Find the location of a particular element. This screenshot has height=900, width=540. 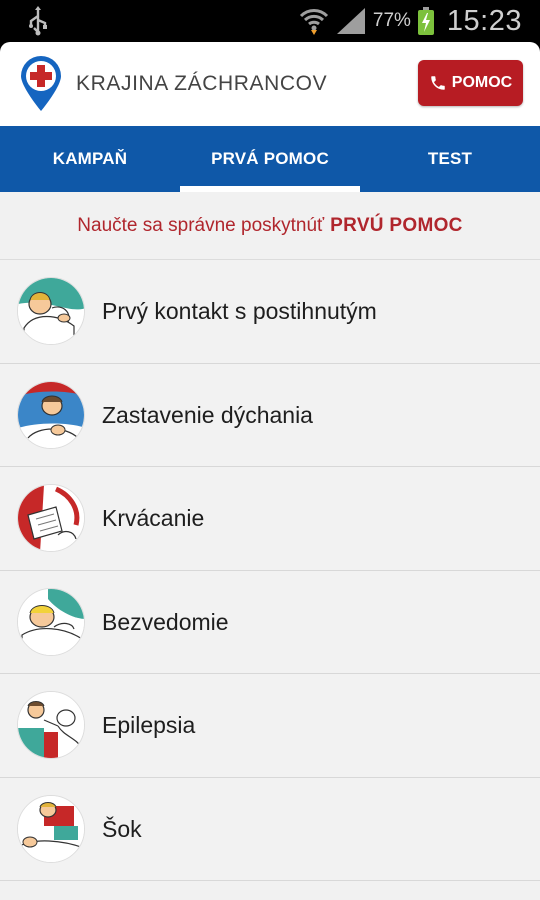

list-item-label: Epilepsia is located at coordinates (149, 725).